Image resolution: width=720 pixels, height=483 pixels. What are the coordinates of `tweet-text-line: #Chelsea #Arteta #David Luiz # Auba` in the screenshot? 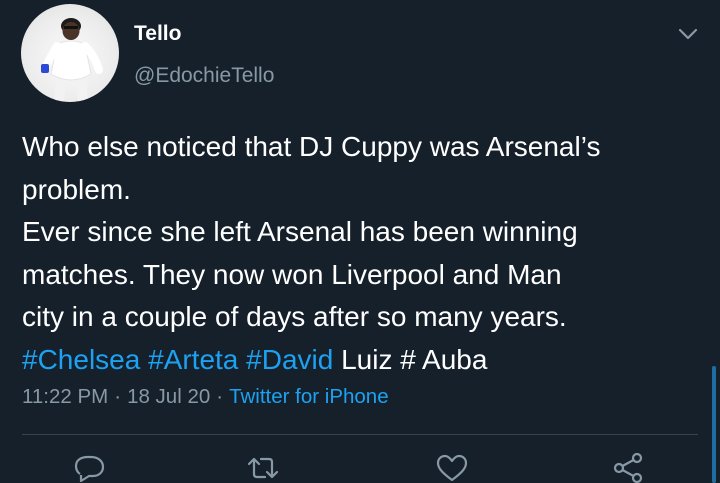 It's located at (362, 360).